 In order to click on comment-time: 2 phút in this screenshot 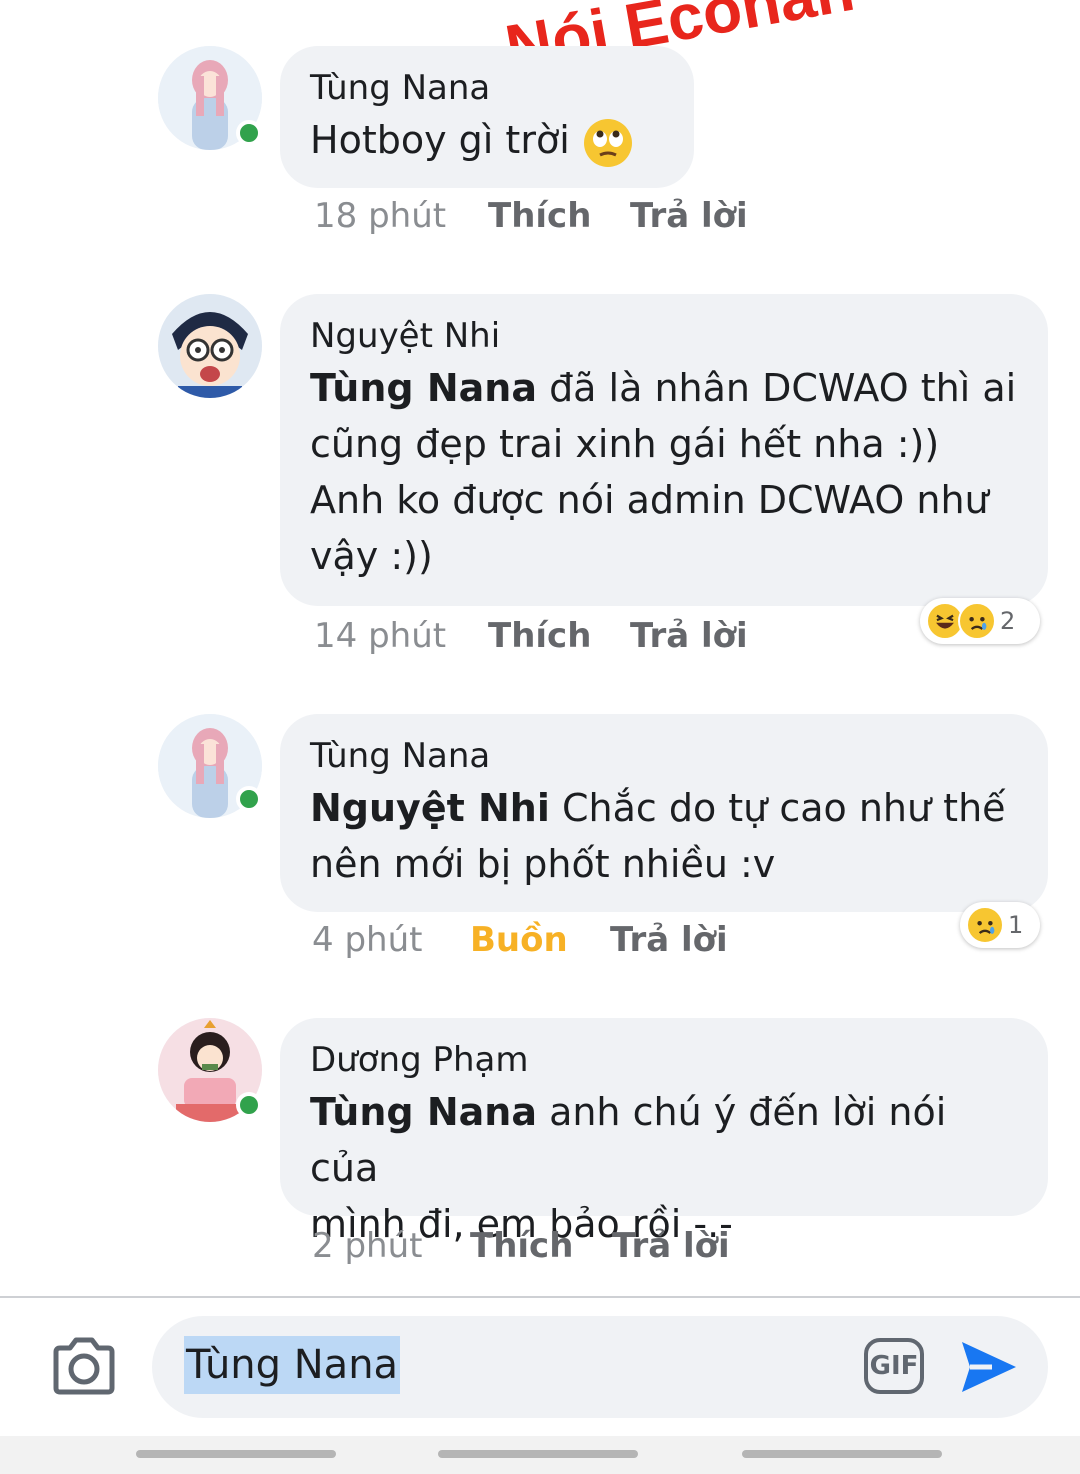, I will do `click(367, 1246)`.